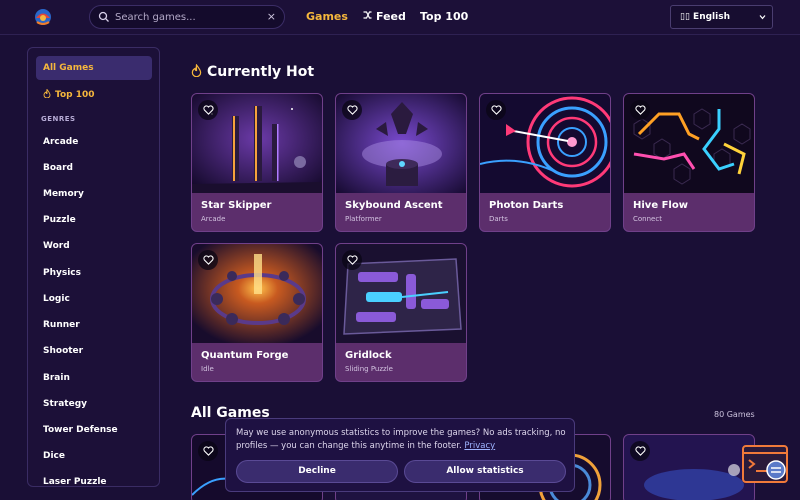 Image resolution: width=800 pixels, height=500 pixels. Describe the element at coordinates (526, 205) in the screenshot. I see `game-title: Photon Darts` at that location.